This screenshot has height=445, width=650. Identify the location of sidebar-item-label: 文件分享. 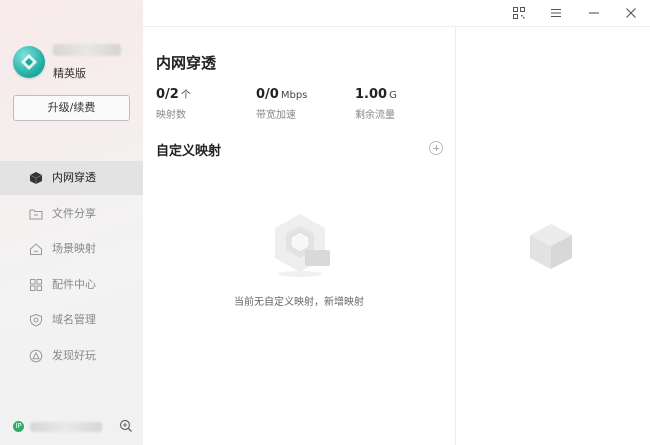
(74, 213).